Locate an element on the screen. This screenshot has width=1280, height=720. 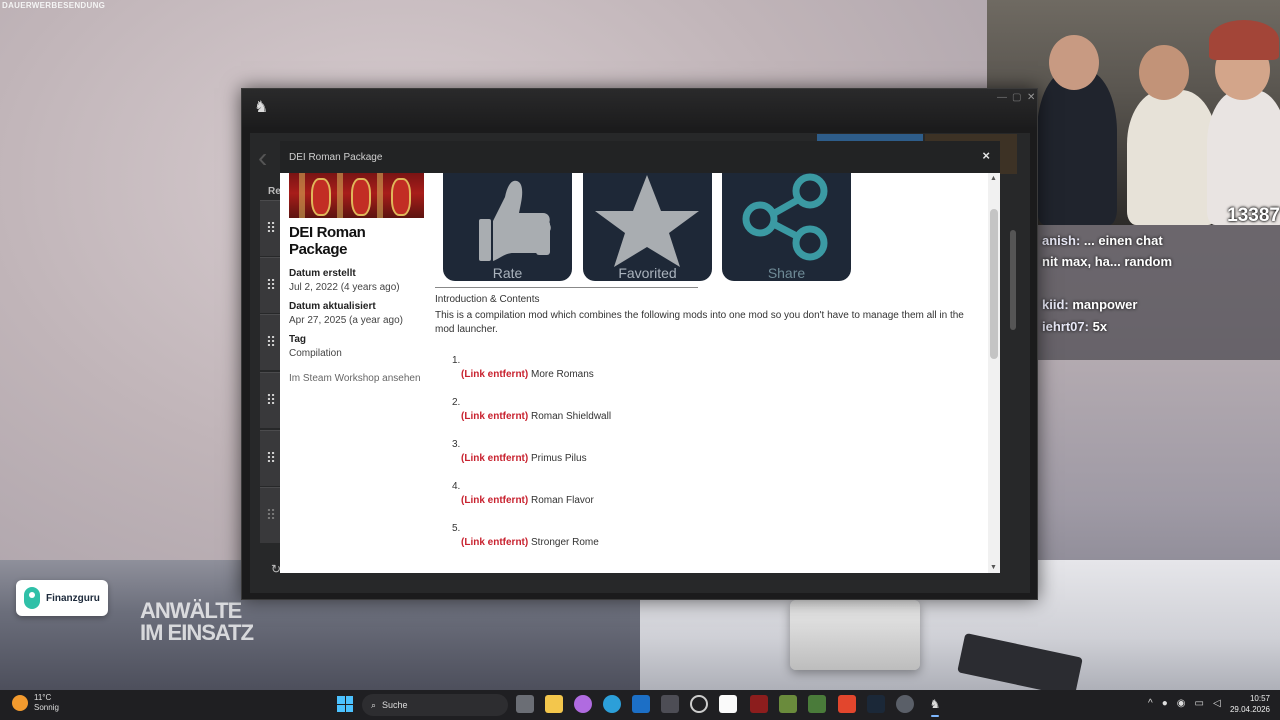
clock-date: 29.04.2026 is located at coordinates (1249, 709).